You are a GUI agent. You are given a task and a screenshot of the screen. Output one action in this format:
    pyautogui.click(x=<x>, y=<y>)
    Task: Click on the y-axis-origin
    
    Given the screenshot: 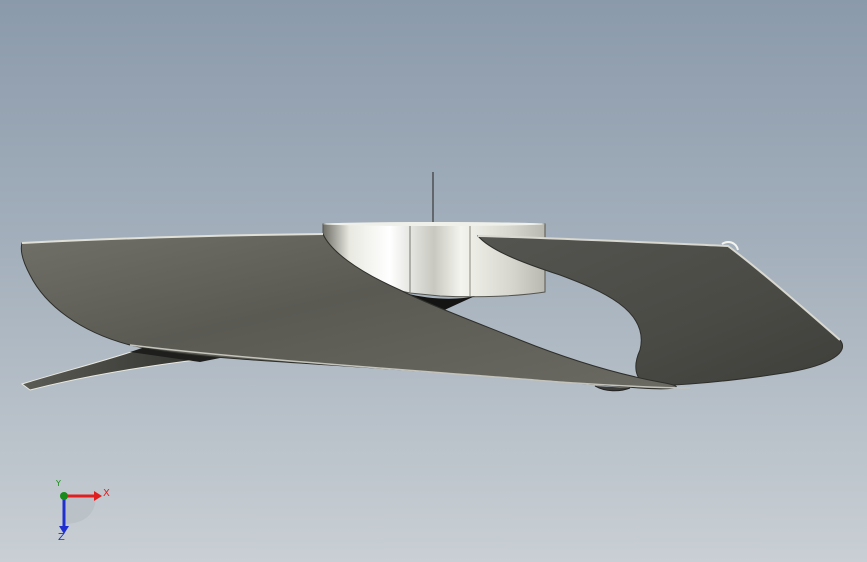 What is the action you would take?
    pyautogui.click(x=64, y=496)
    